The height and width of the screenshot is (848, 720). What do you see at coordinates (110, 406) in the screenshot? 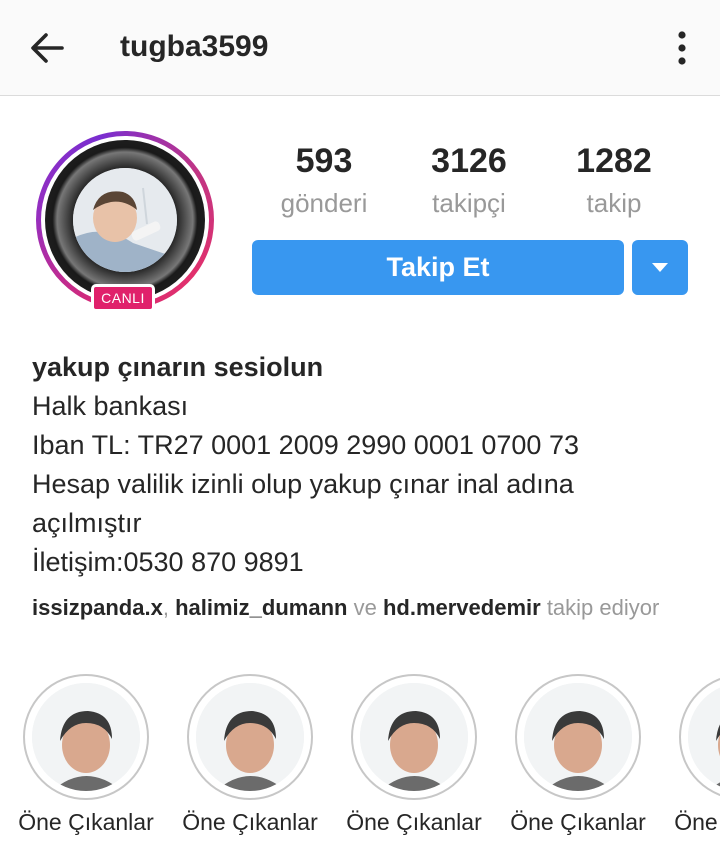
I see `bio-line: Halk bankası` at bounding box center [110, 406].